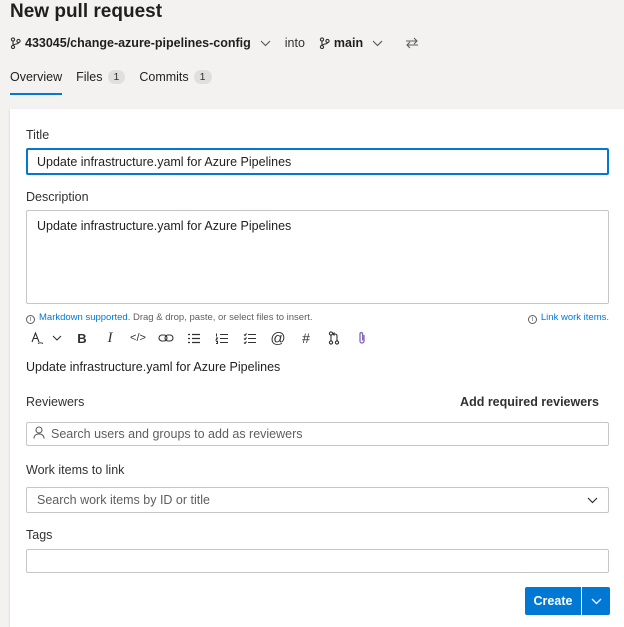  Describe the element at coordinates (39, 535) in the screenshot. I see `tags-label: Tags` at that location.